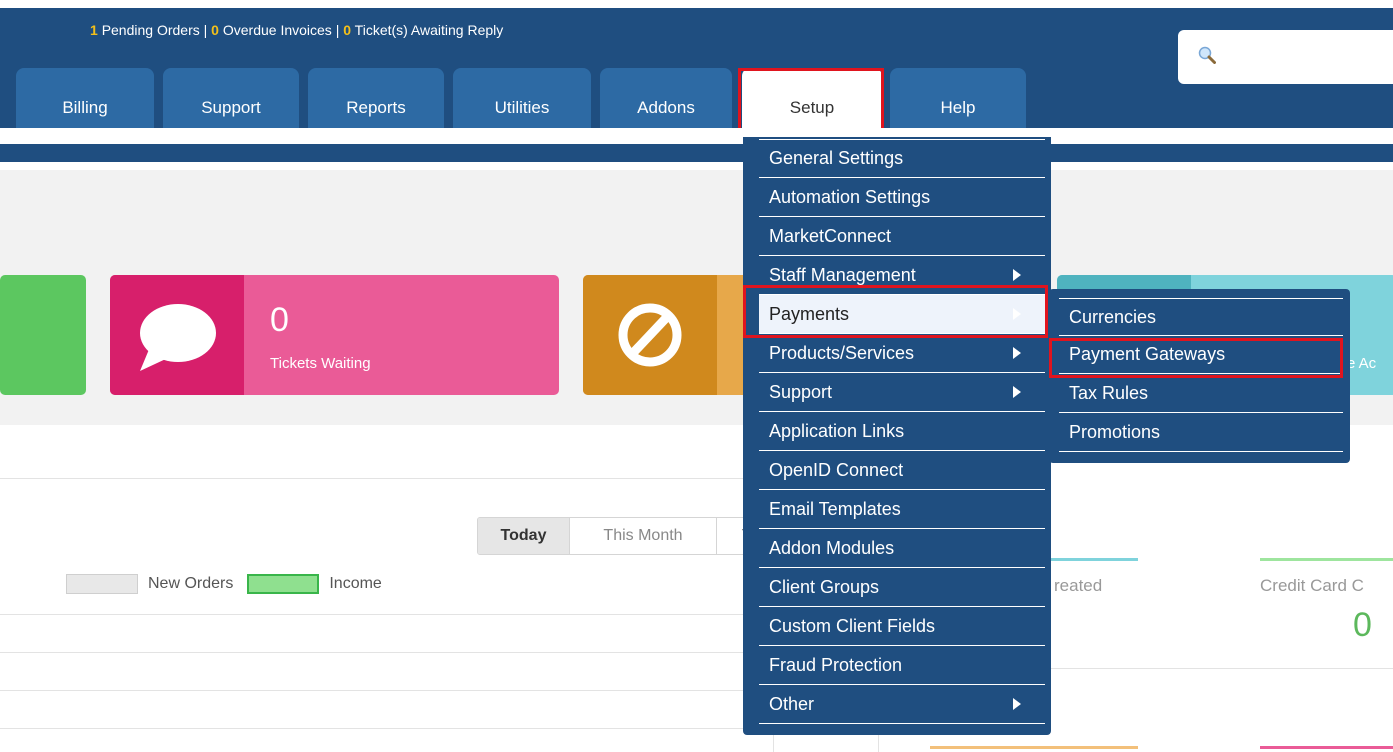 Image resolution: width=1393 pixels, height=752 pixels. What do you see at coordinates (842, 352) in the screenshot?
I see `menu-label: Products/Services` at bounding box center [842, 352].